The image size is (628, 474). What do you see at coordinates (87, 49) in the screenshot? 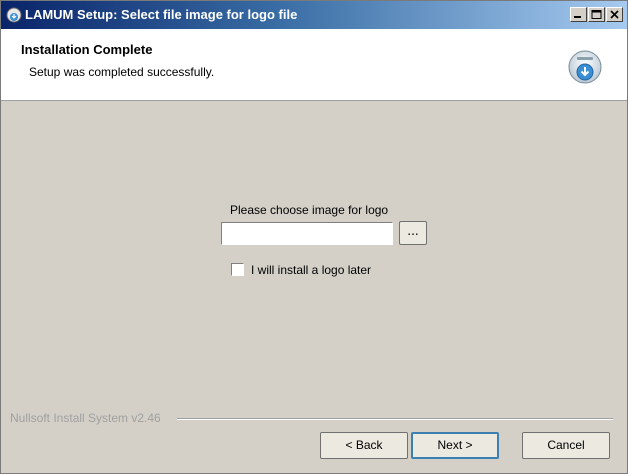
I see `page-title: Installation Complete` at bounding box center [87, 49].